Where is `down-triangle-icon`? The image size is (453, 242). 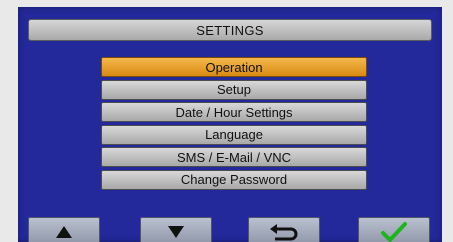
down-triangle-icon is located at coordinates (176, 232).